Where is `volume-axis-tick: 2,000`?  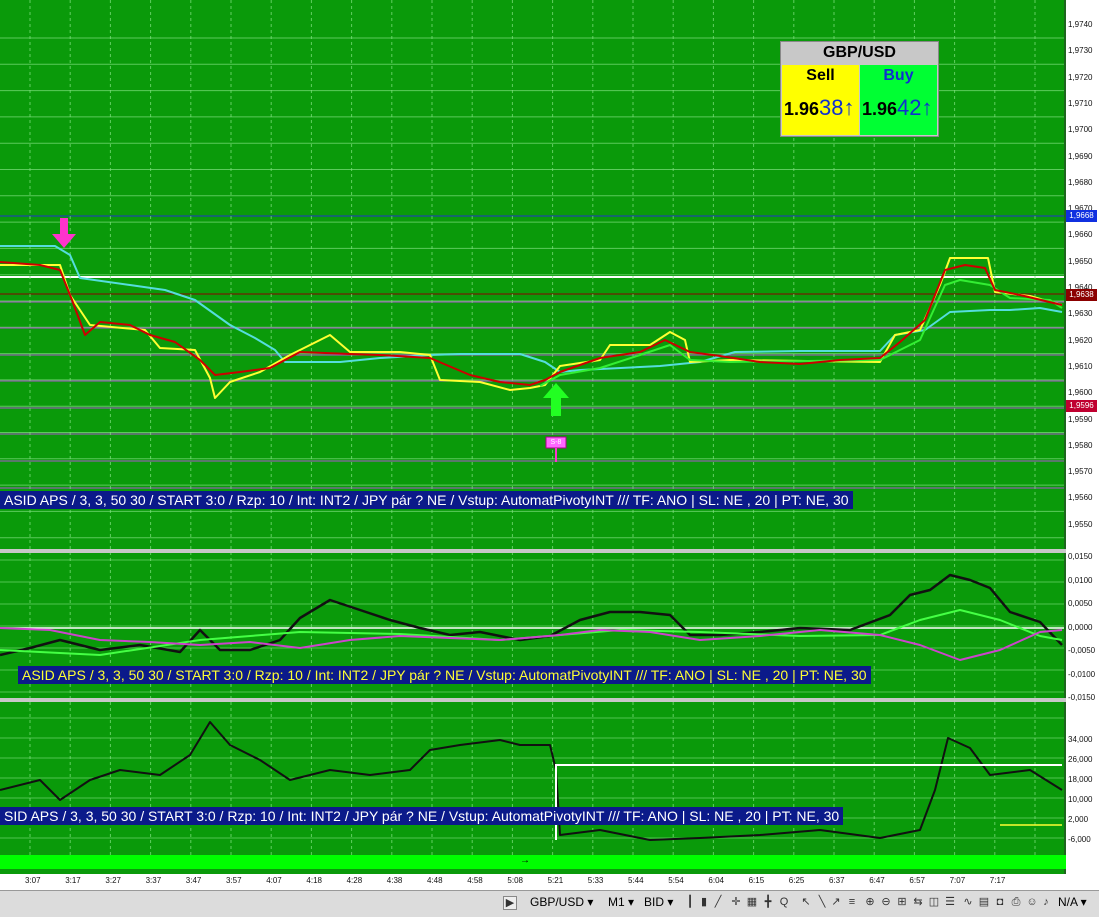
volume-axis-tick: 2,000 is located at coordinates (1078, 819).